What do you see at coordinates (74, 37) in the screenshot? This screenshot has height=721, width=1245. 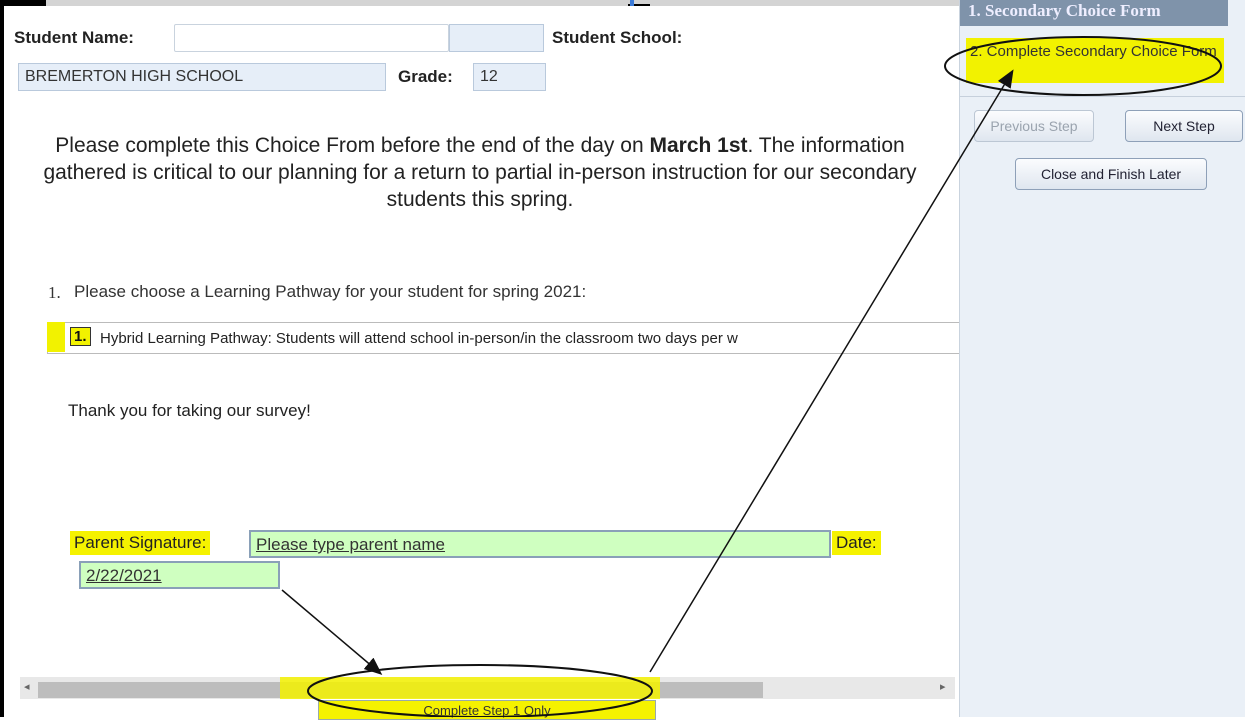 I see `student-name-label: Student Name:` at bounding box center [74, 37].